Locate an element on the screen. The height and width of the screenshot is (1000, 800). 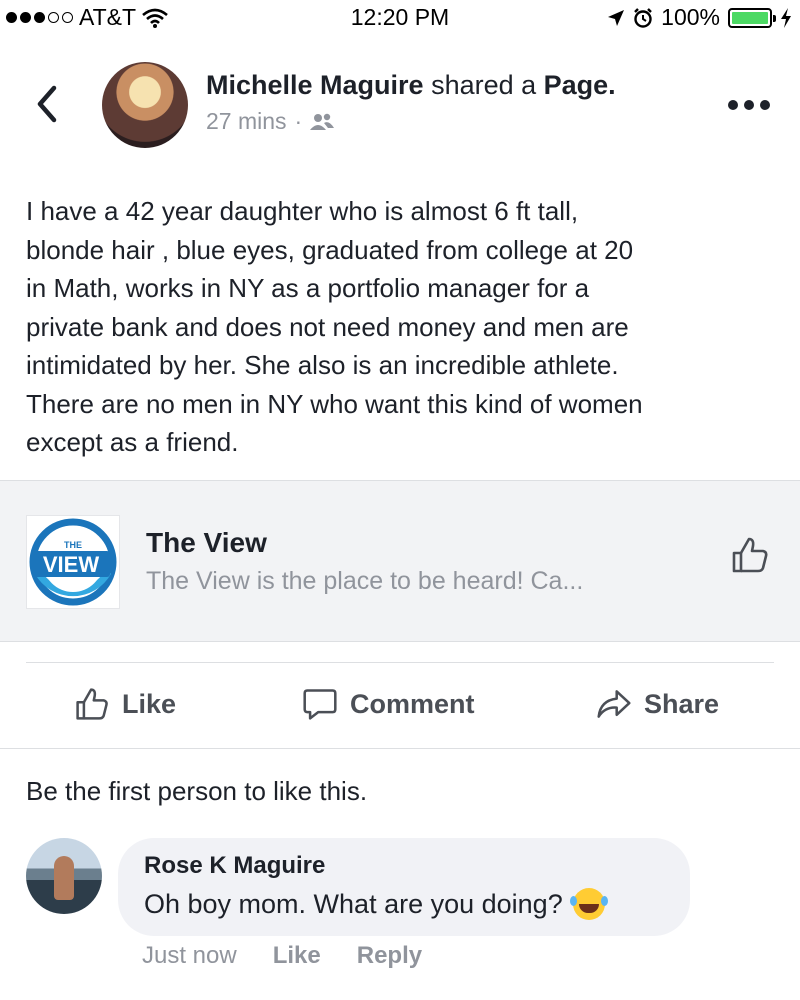
status-right: 100% is located at coordinates (699, 17).